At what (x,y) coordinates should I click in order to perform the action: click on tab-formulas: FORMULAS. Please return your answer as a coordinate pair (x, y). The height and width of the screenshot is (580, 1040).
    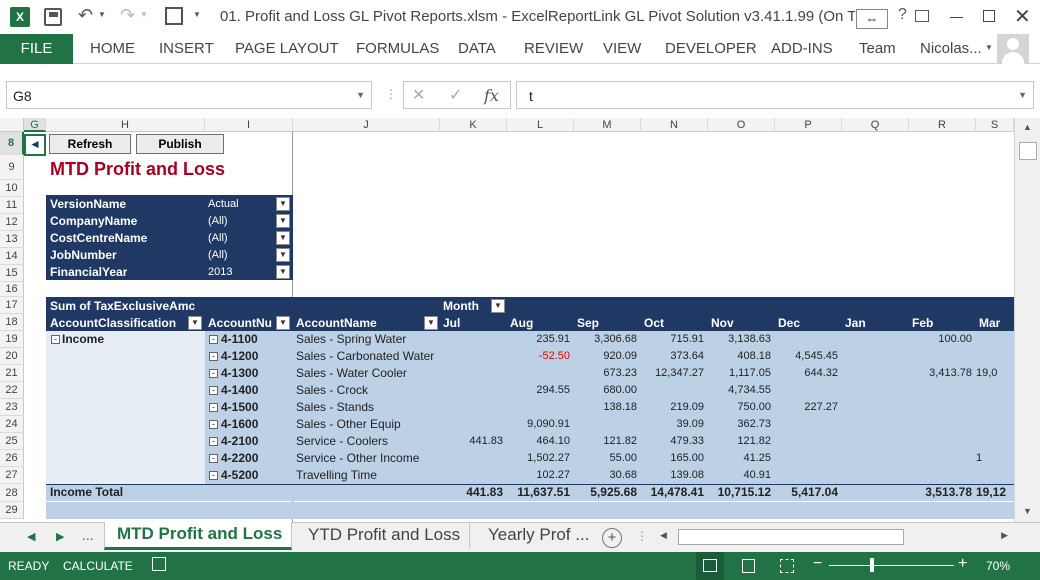
    Looking at the image, I should click on (397, 48).